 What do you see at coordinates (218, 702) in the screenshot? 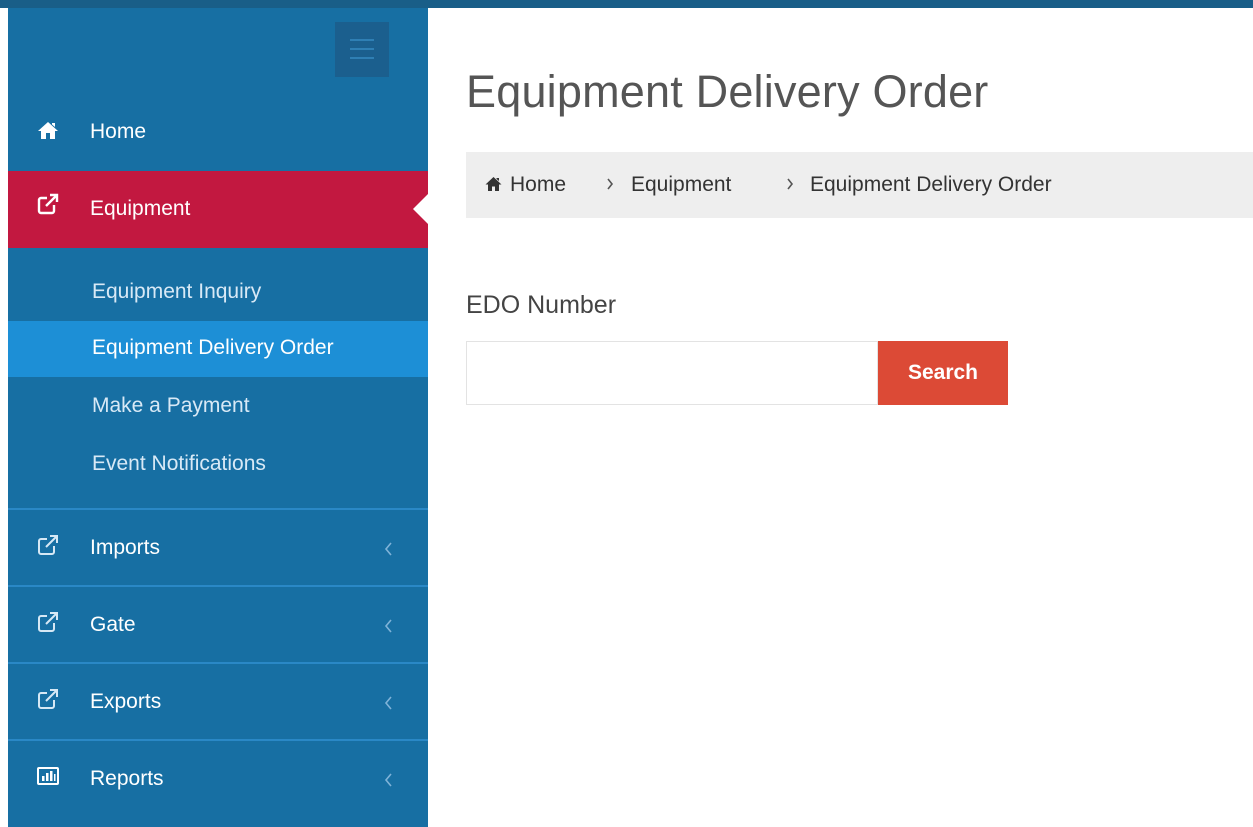
I see `sidebar-item-exports: Exports` at bounding box center [218, 702].